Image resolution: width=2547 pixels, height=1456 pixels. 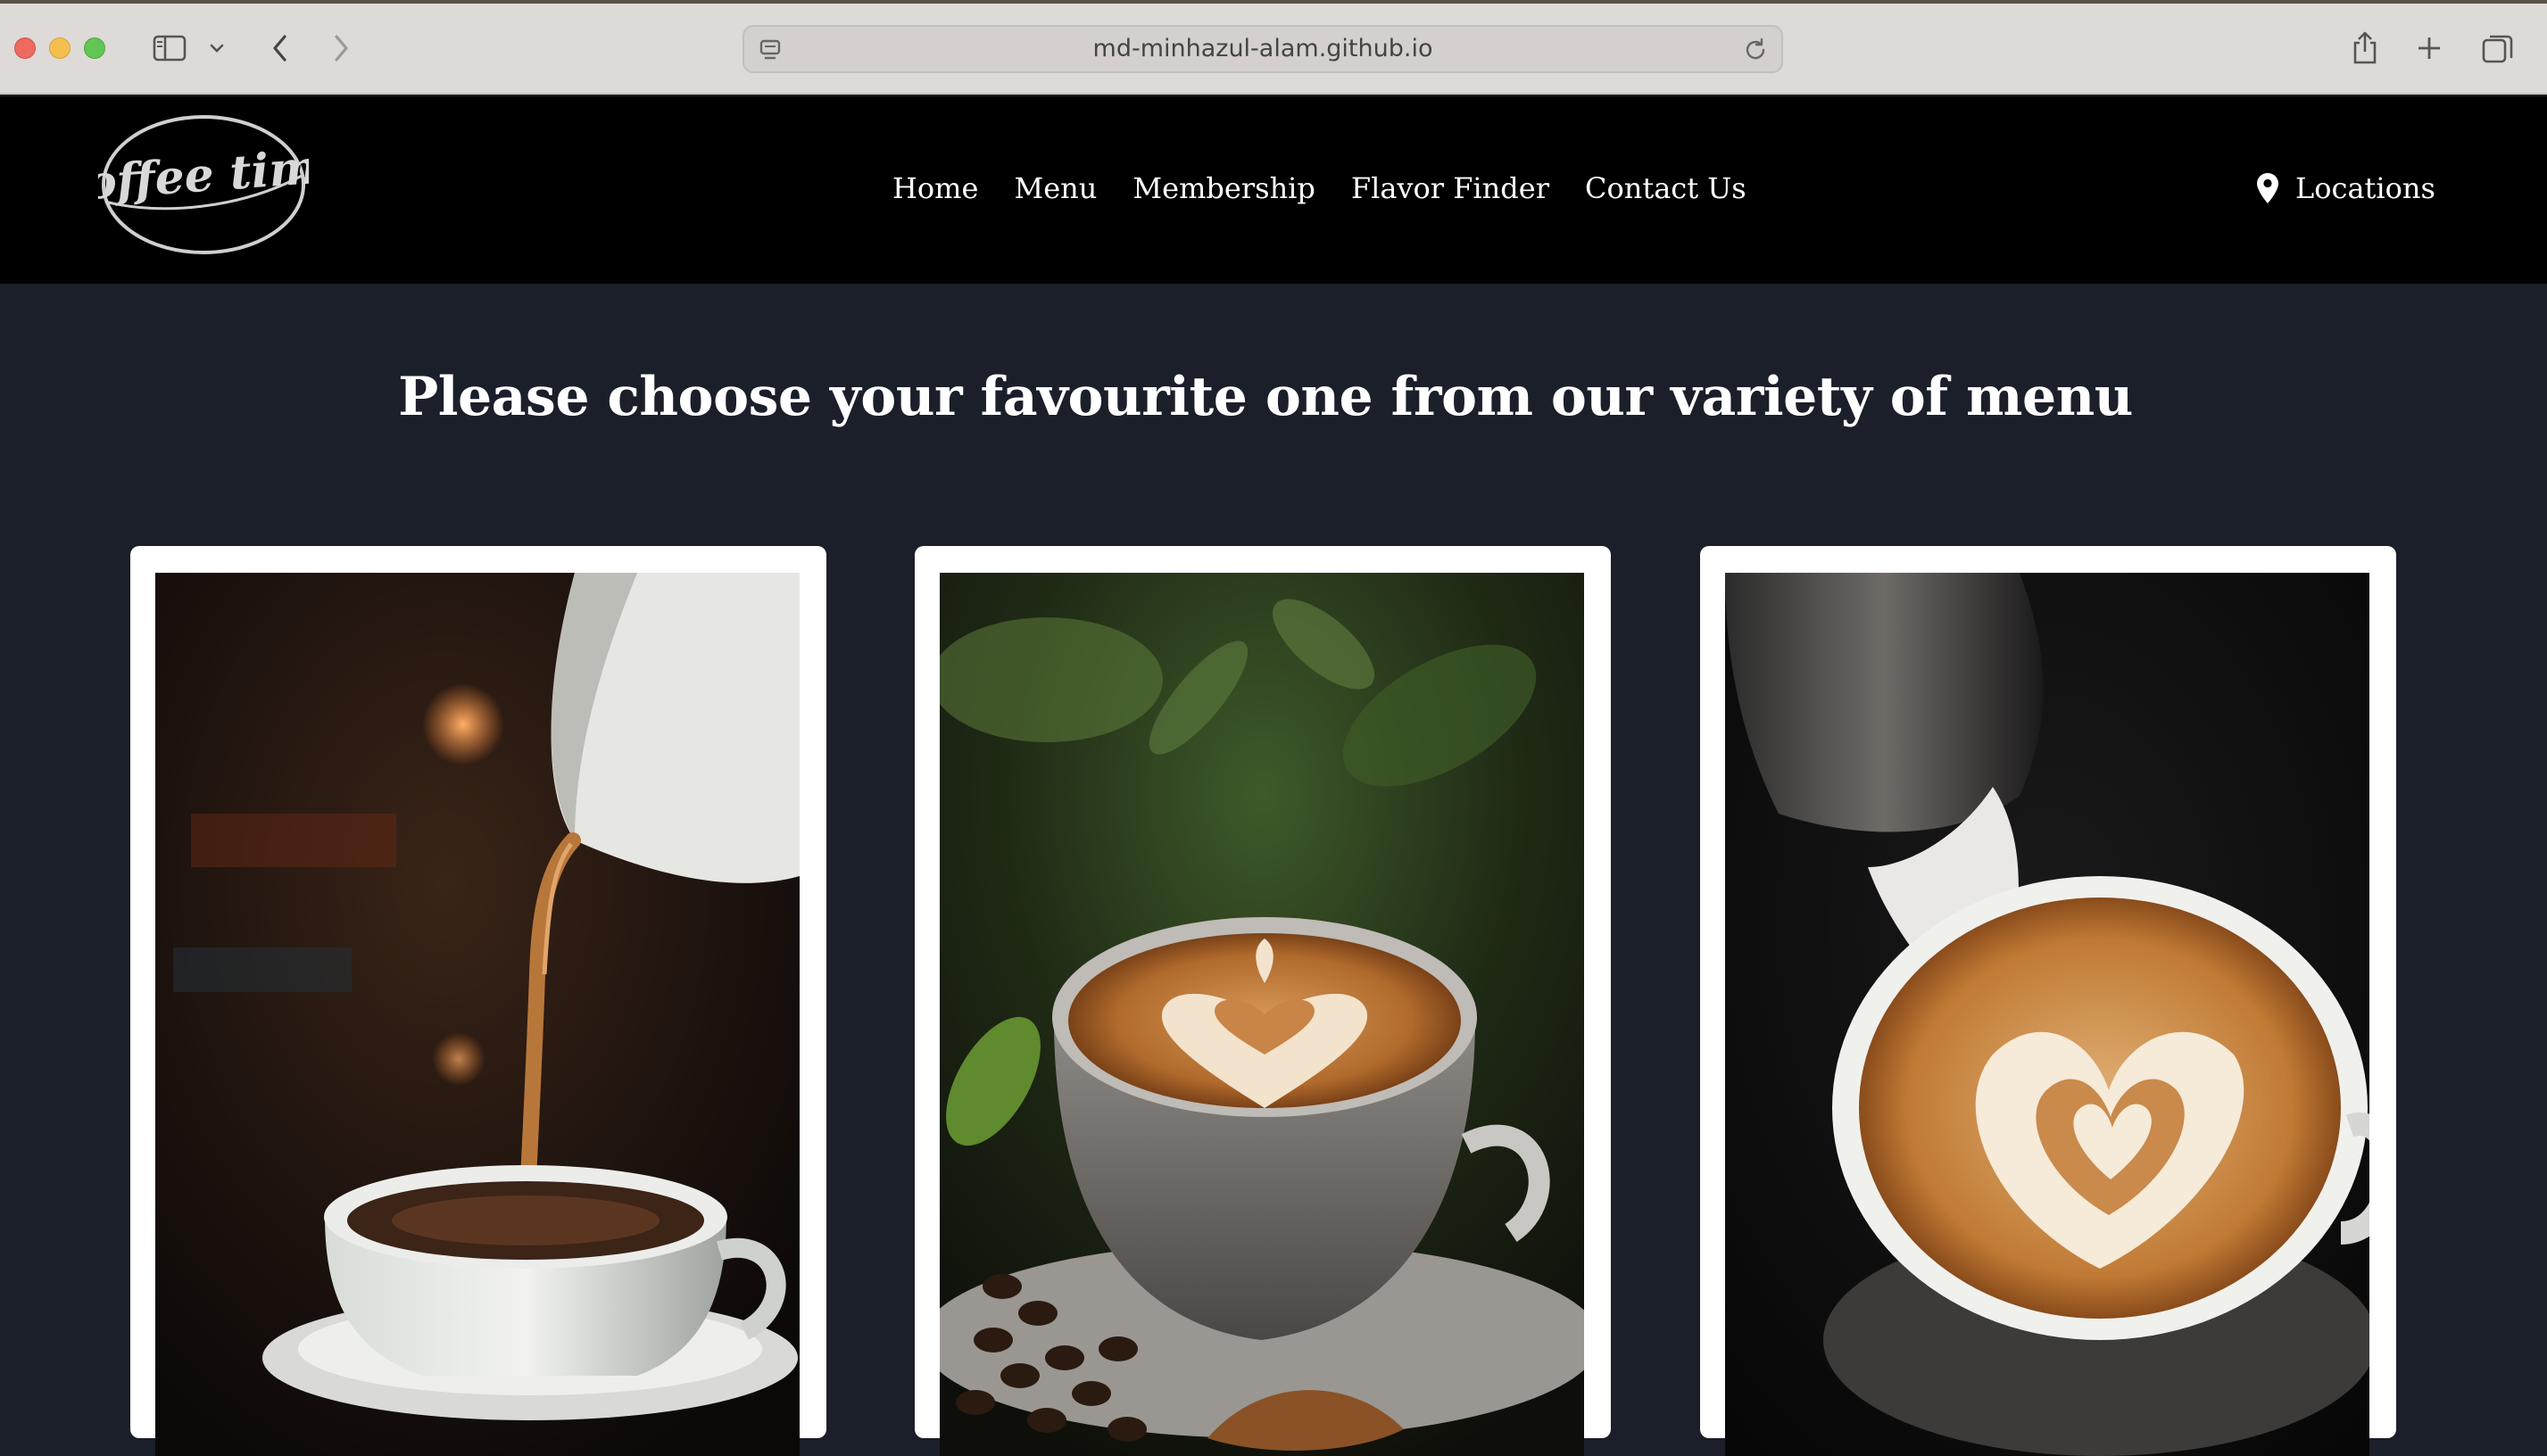 I want to click on url-text: md-minhazul-alam.github.io, so click(x=1262, y=49).